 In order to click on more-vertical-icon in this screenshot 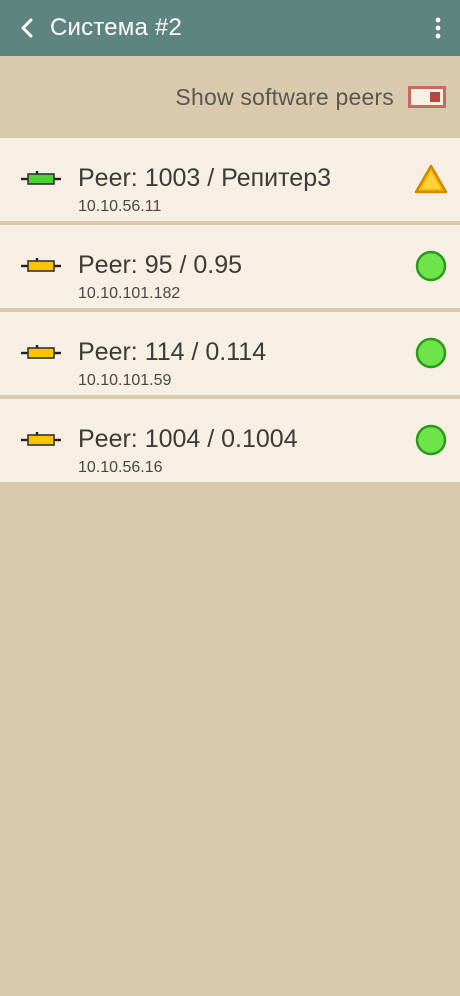, I will do `click(438, 28)`.